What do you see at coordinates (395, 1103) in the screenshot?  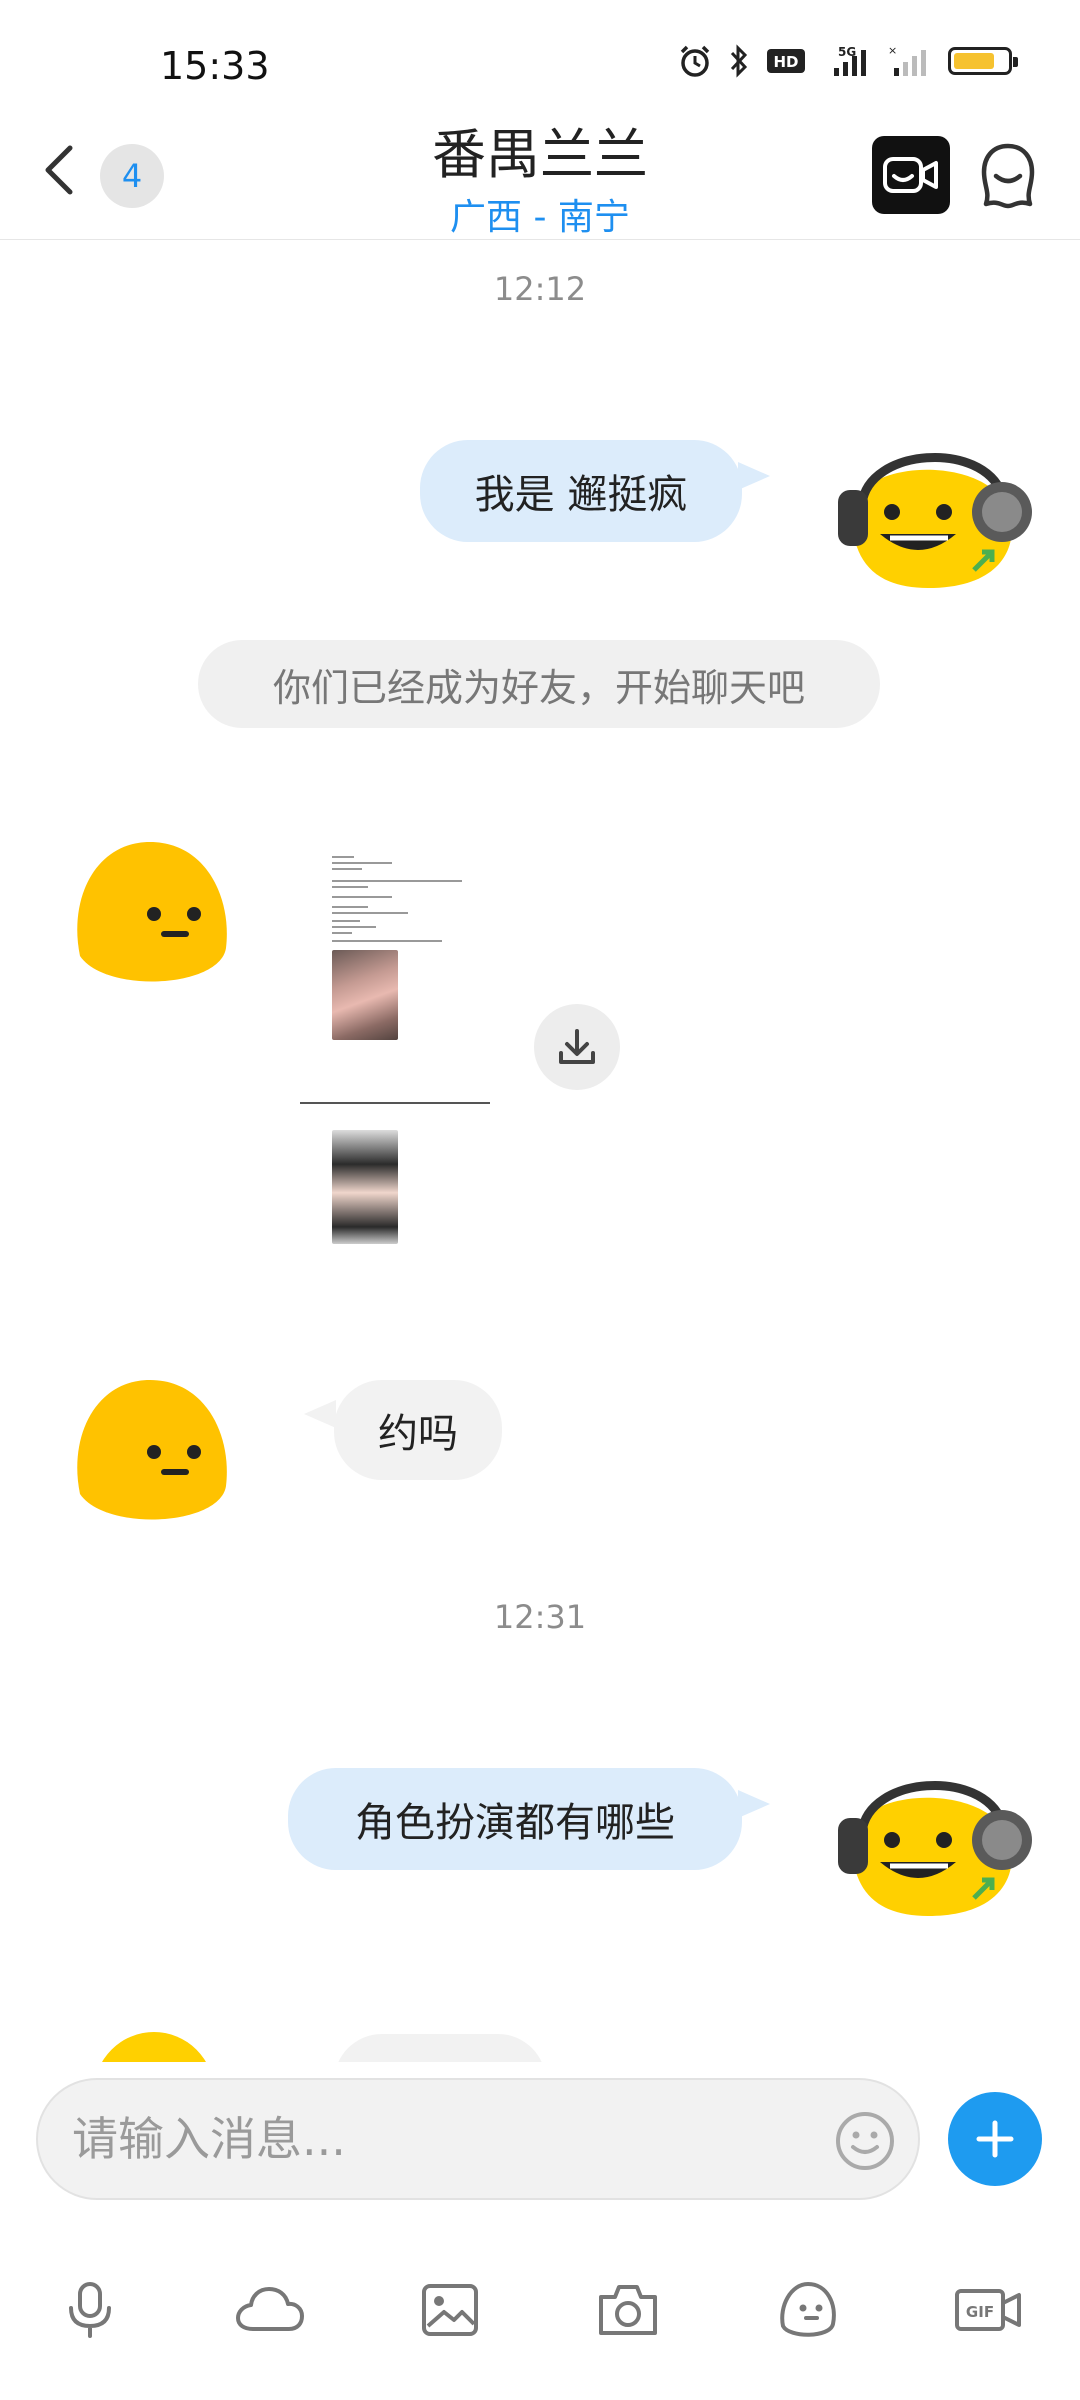 I see `divider` at bounding box center [395, 1103].